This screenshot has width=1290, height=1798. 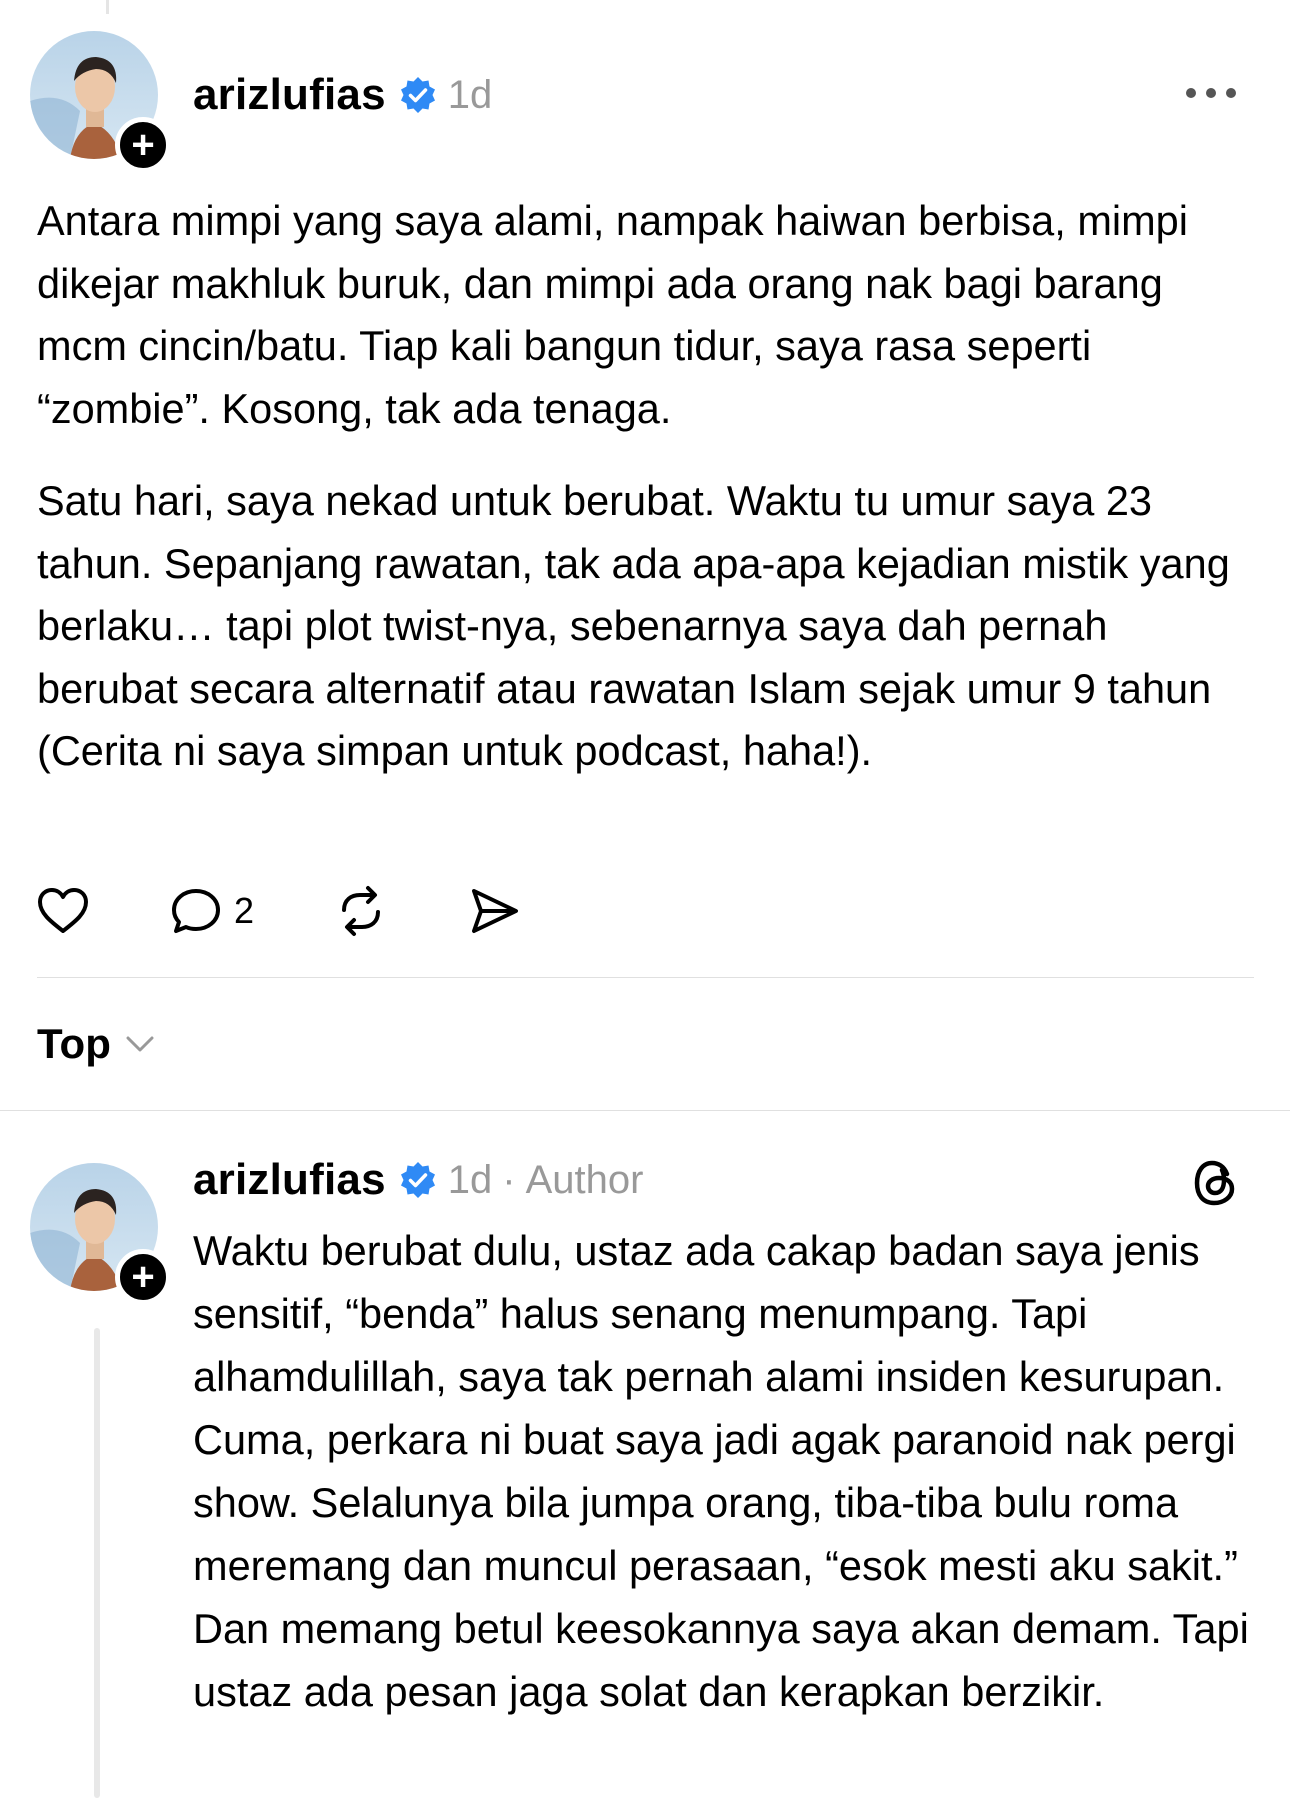 I want to click on reply-thread-line, so click(x=97, y=1563).